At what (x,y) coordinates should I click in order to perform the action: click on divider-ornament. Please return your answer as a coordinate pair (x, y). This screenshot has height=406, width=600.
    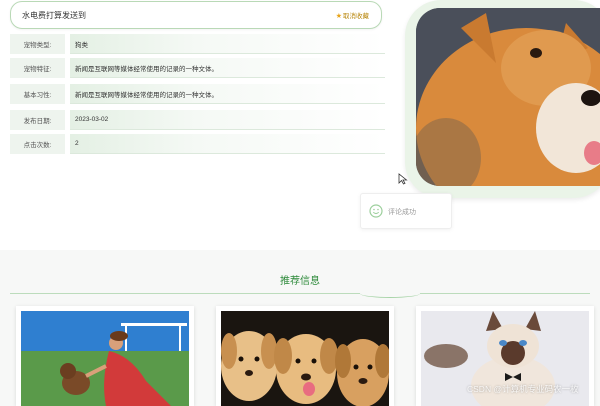
    Looking at the image, I should click on (390, 293).